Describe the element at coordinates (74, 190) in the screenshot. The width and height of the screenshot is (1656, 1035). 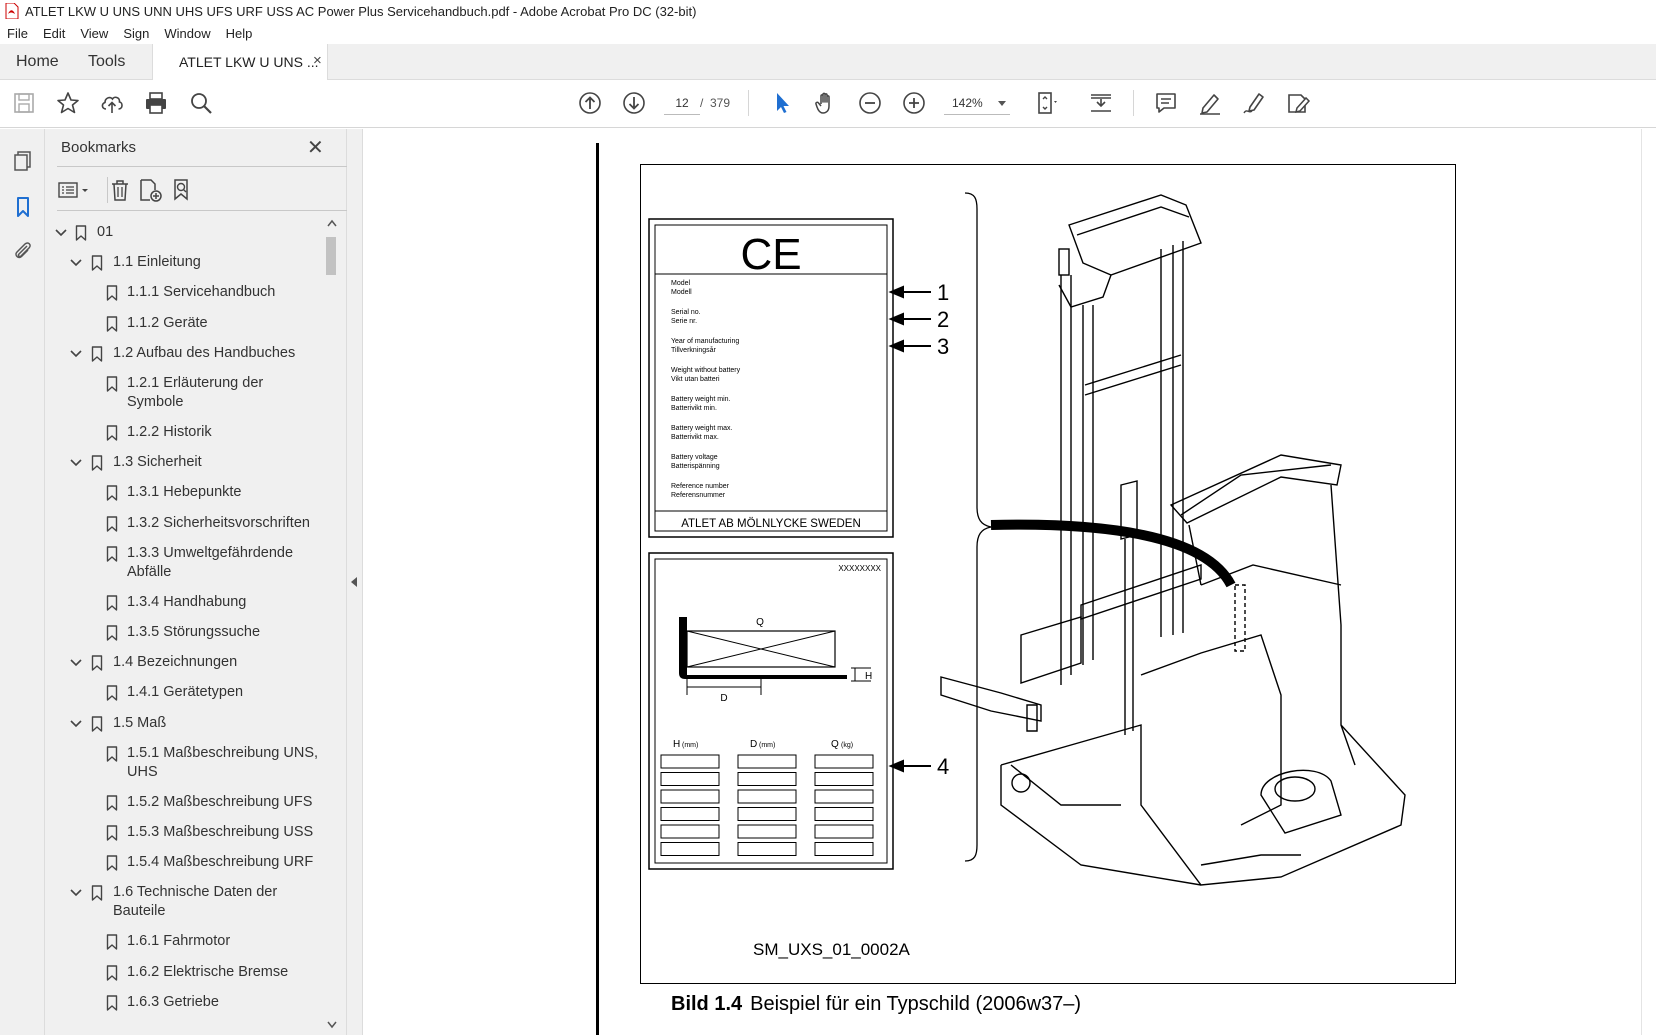
I see `bookmark-options-icon` at that location.